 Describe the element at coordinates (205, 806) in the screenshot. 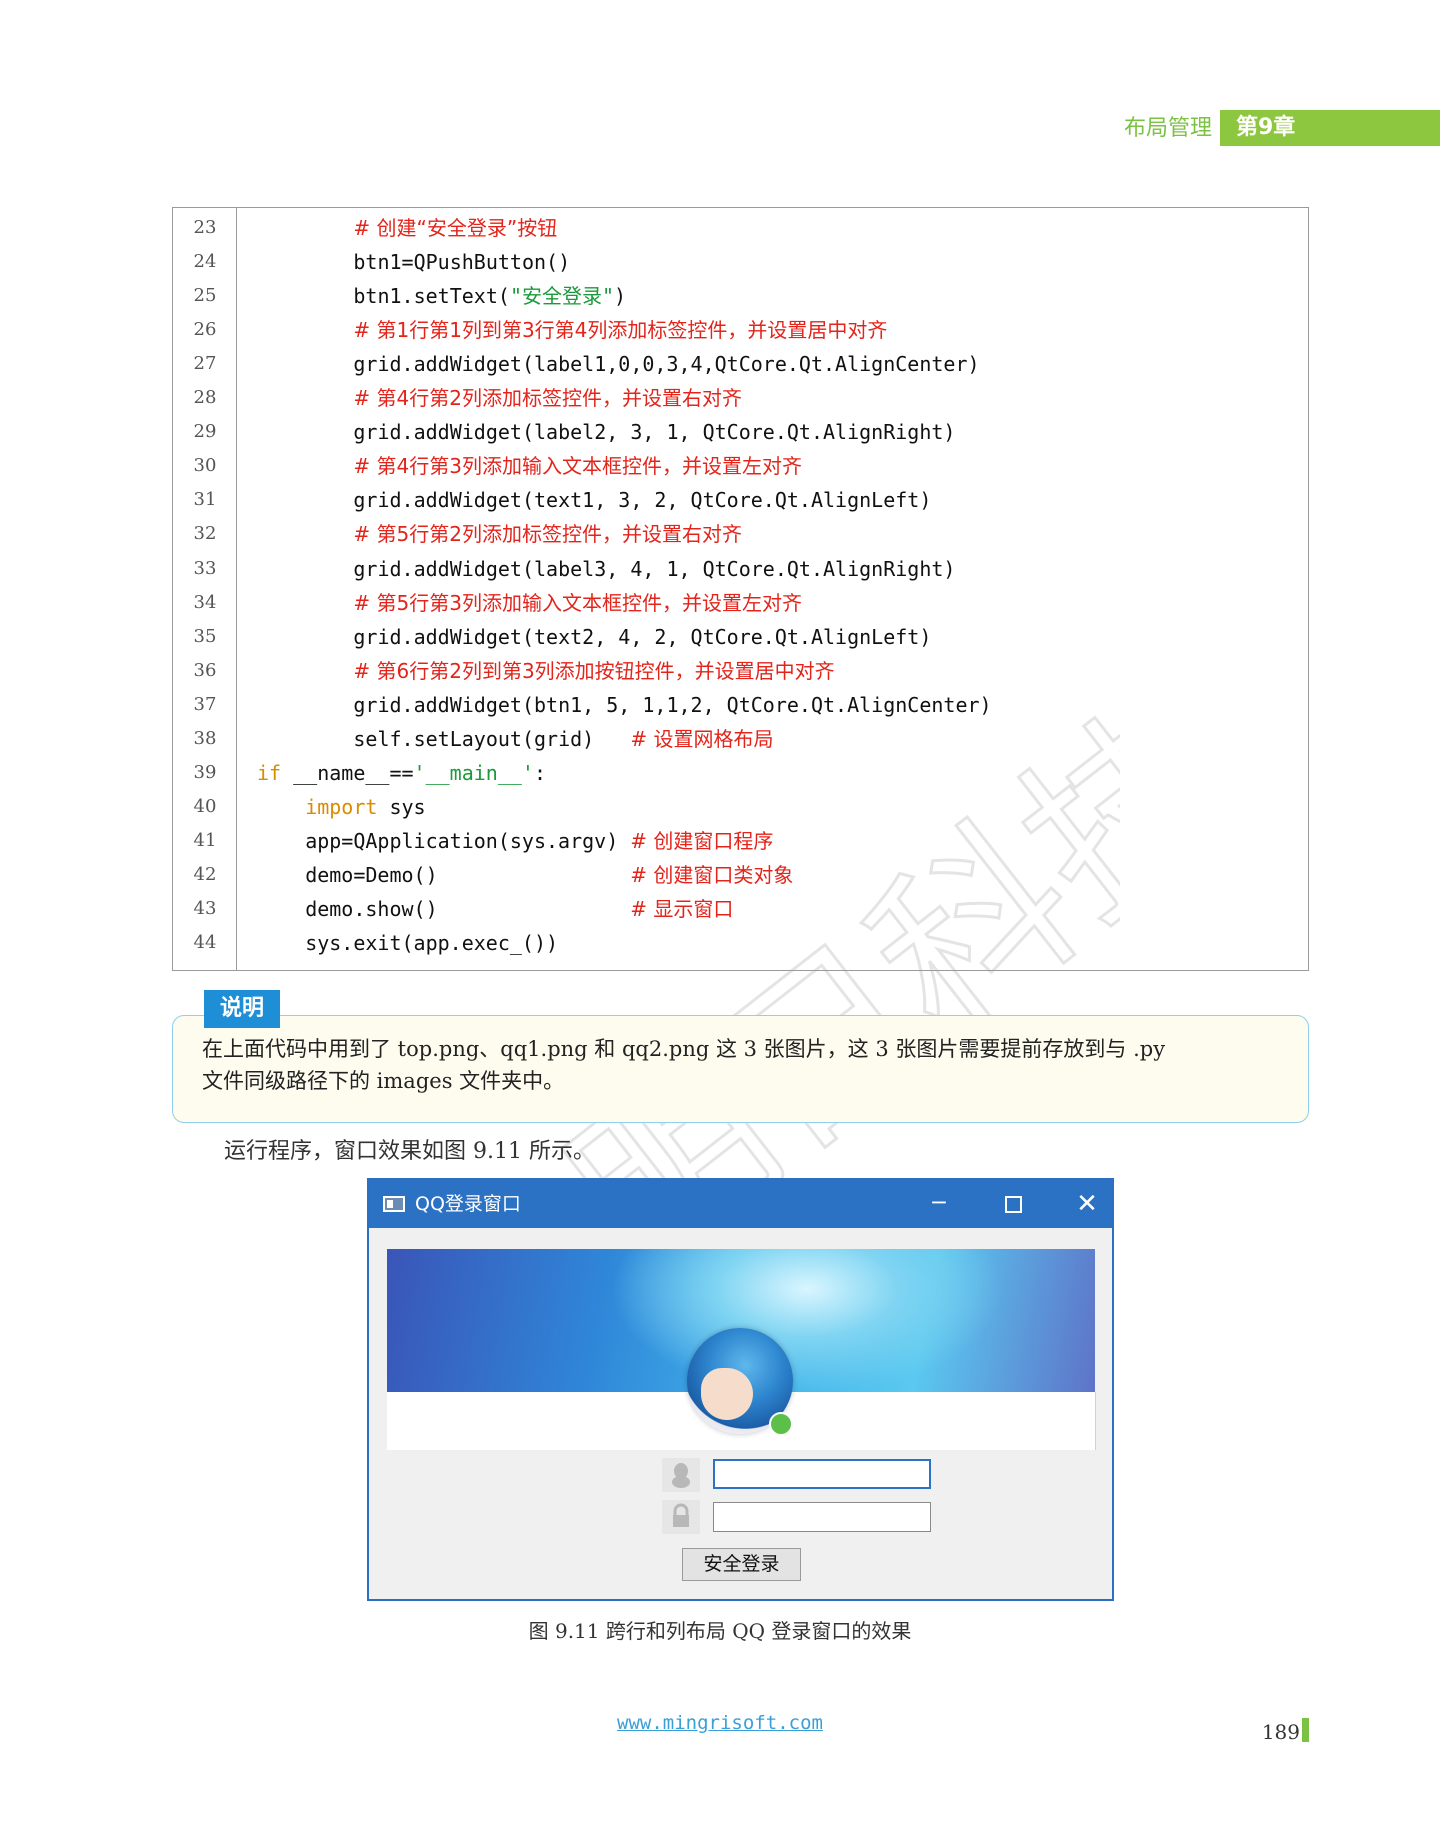

I see `line-number: 40` at that location.